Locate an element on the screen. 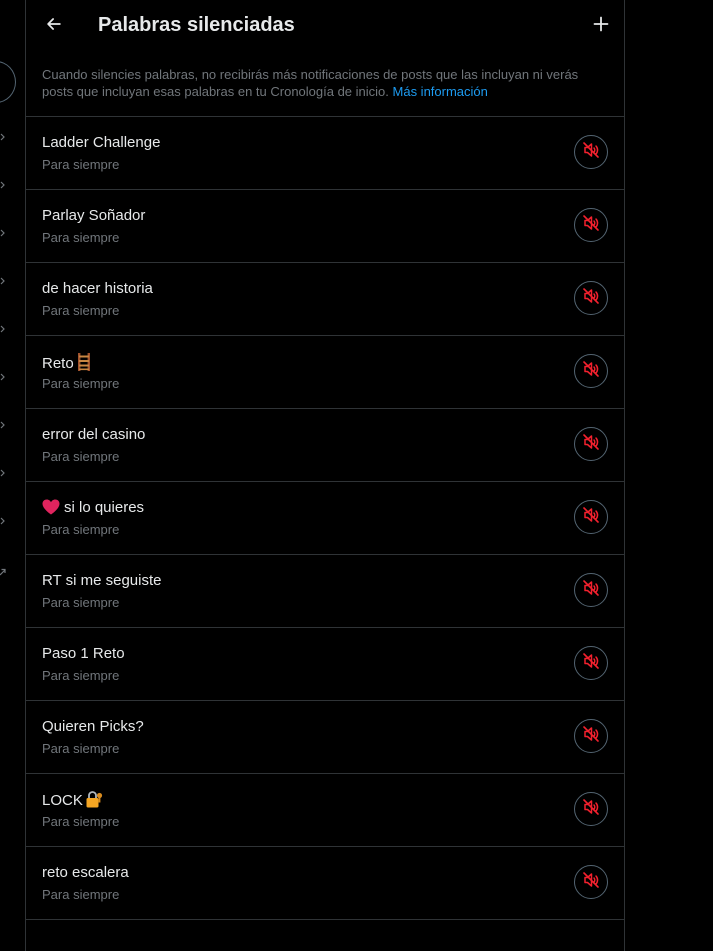  muted-word-text: error del casino is located at coordinates (93, 434).